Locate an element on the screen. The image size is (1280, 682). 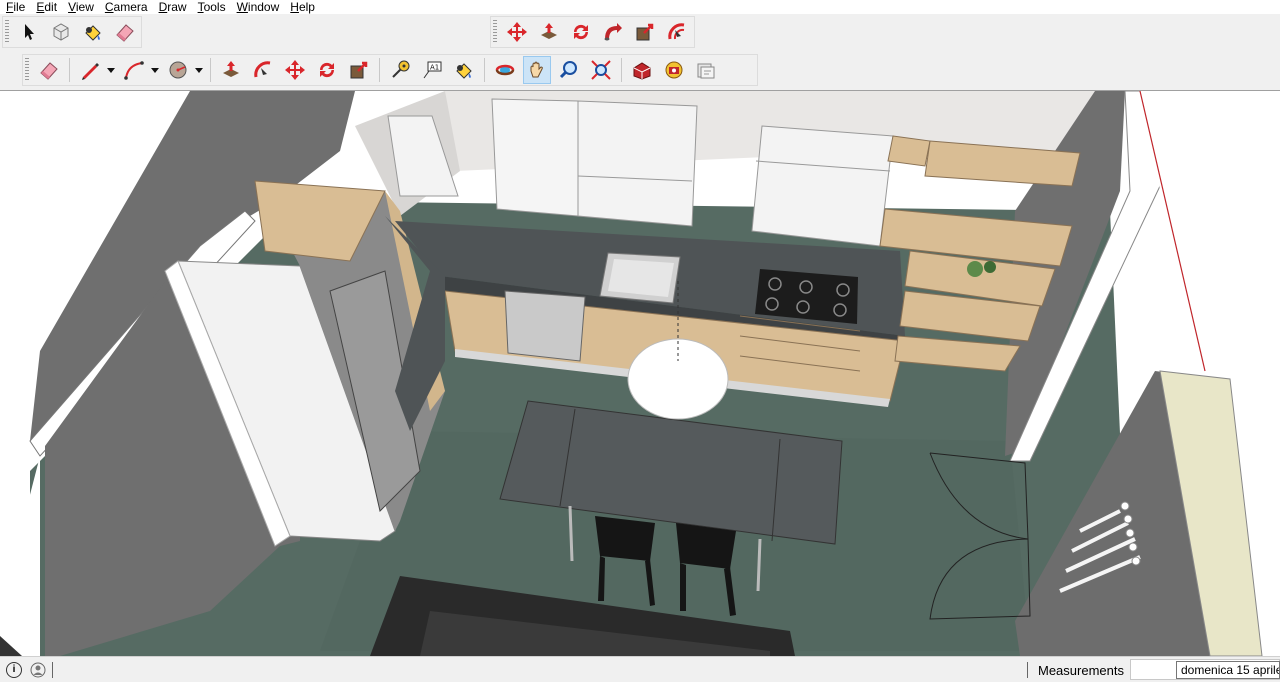
extension-warehouse-button is located at coordinates (674, 70).